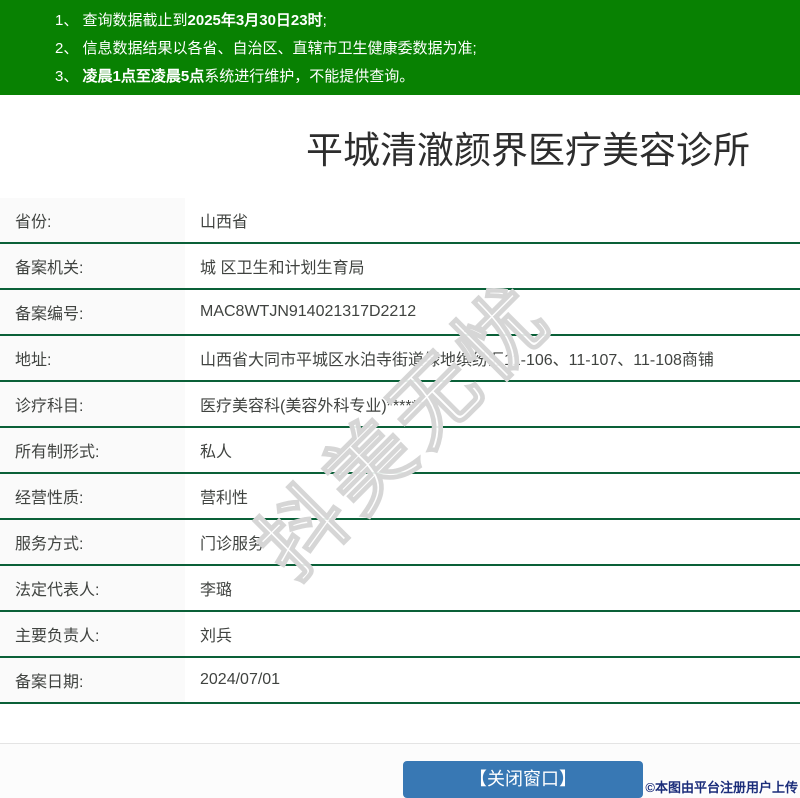  What do you see at coordinates (324, 20) in the screenshot?
I see `notice-1-post: ;` at bounding box center [324, 20].